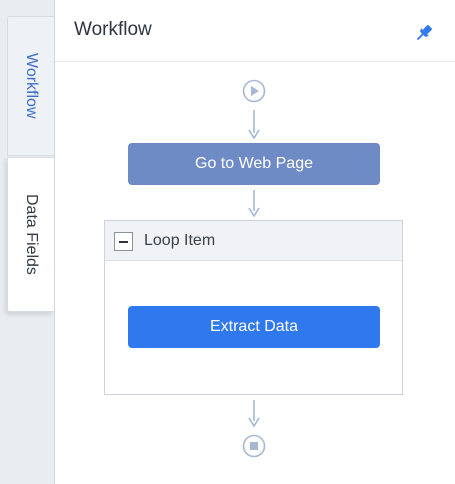 Image resolution: width=455 pixels, height=484 pixels. I want to click on end-node, so click(254, 446).